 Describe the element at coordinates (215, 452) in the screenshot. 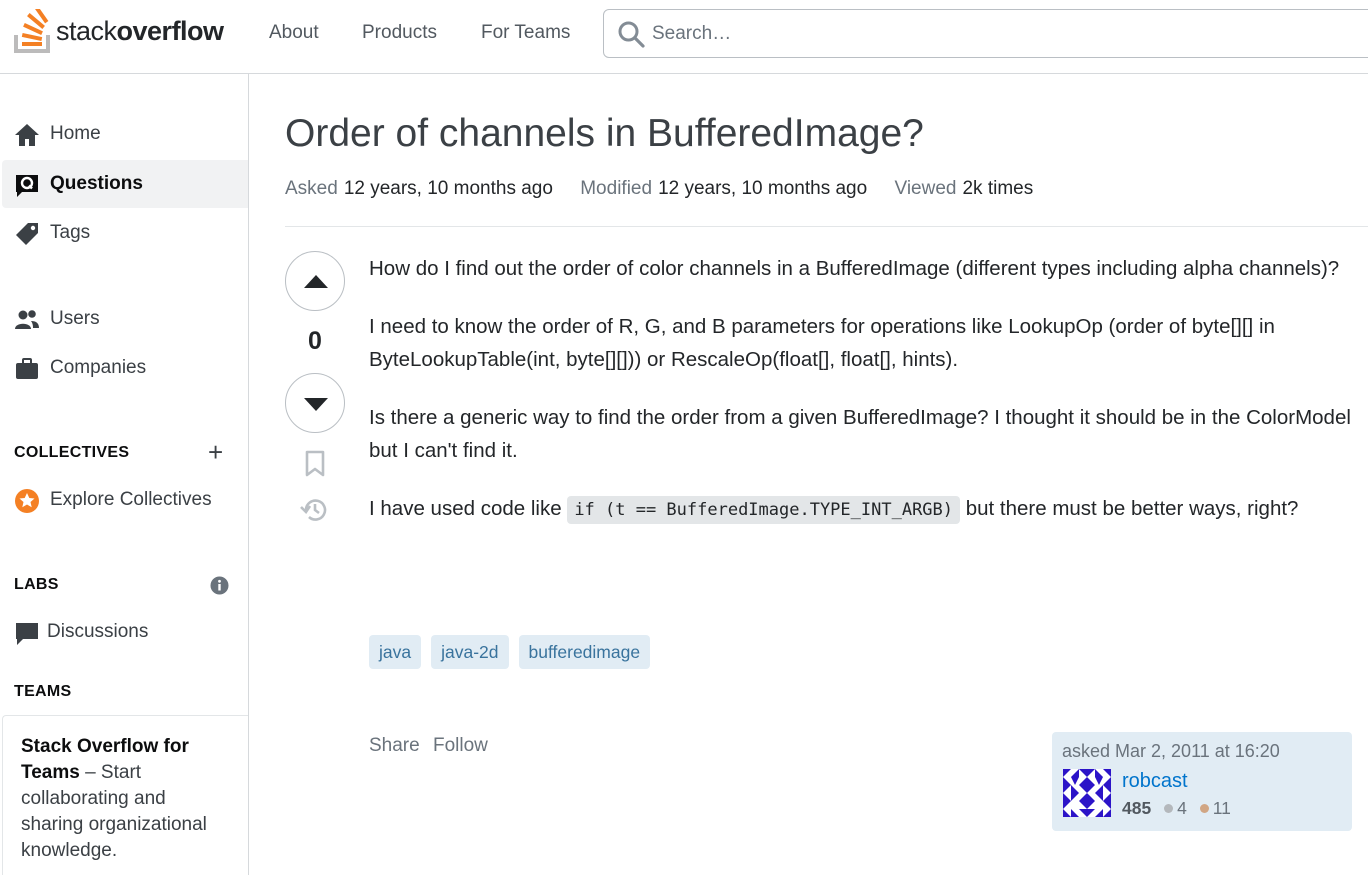

I see `add-collective-plus-icon: +` at that location.